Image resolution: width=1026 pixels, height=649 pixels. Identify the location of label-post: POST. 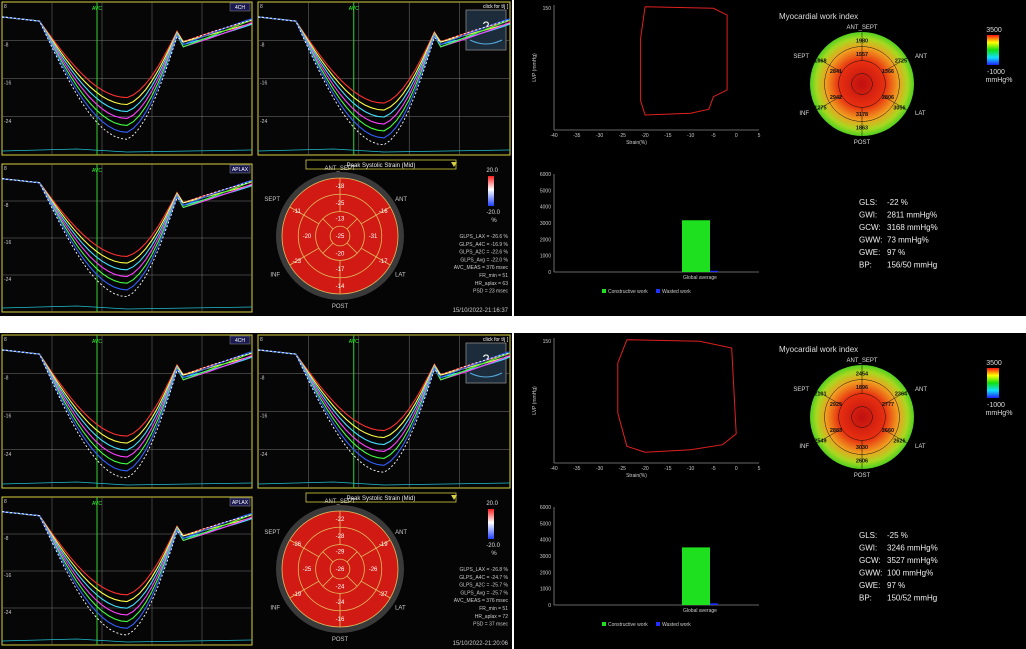
(340, 640).